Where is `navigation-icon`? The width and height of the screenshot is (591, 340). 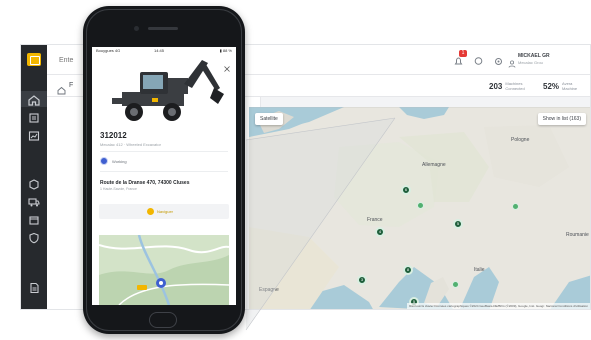
navigation-icon is located at coordinates (150, 211).